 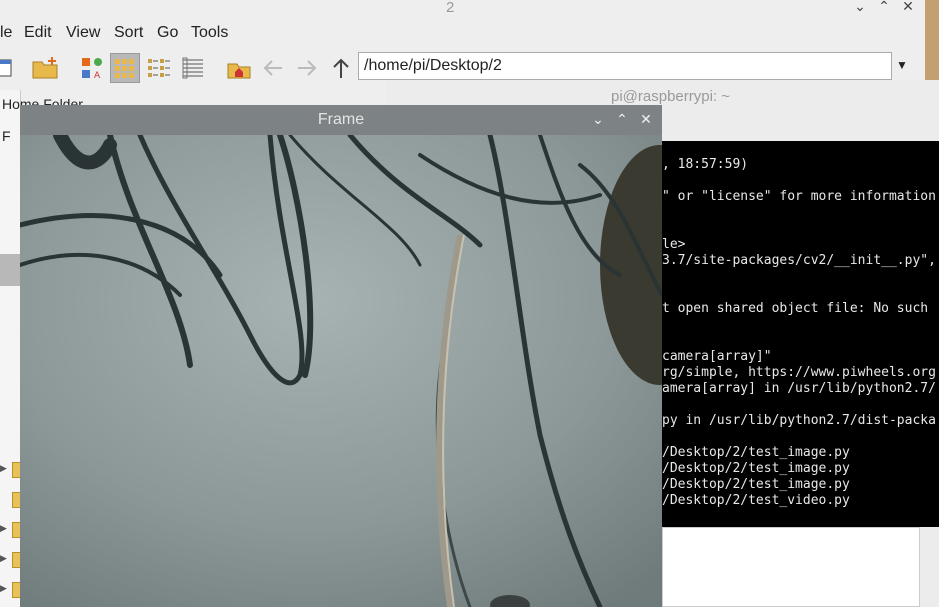 I want to click on thumbnail-view-icon, so click(x=125, y=68).